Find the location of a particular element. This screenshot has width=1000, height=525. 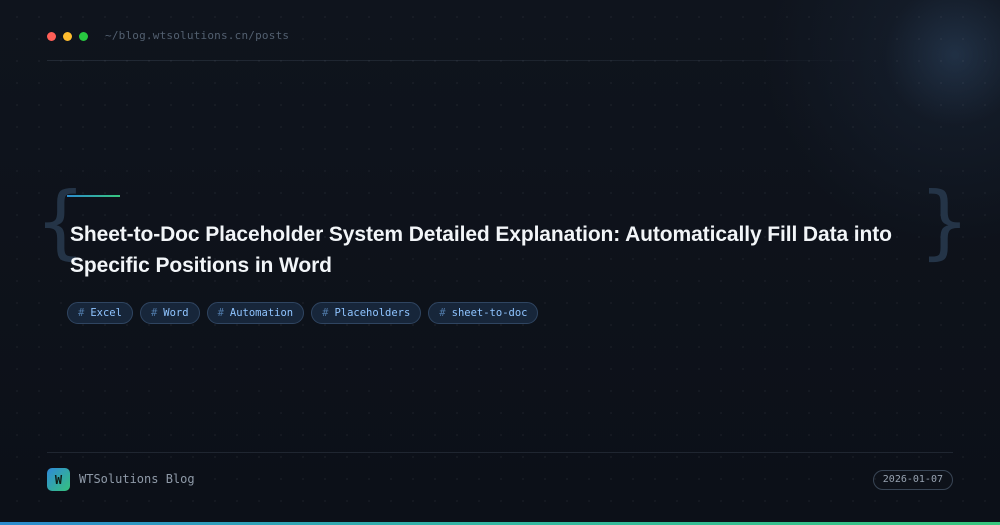

tag-word: # Word is located at coordinates (169, 313).